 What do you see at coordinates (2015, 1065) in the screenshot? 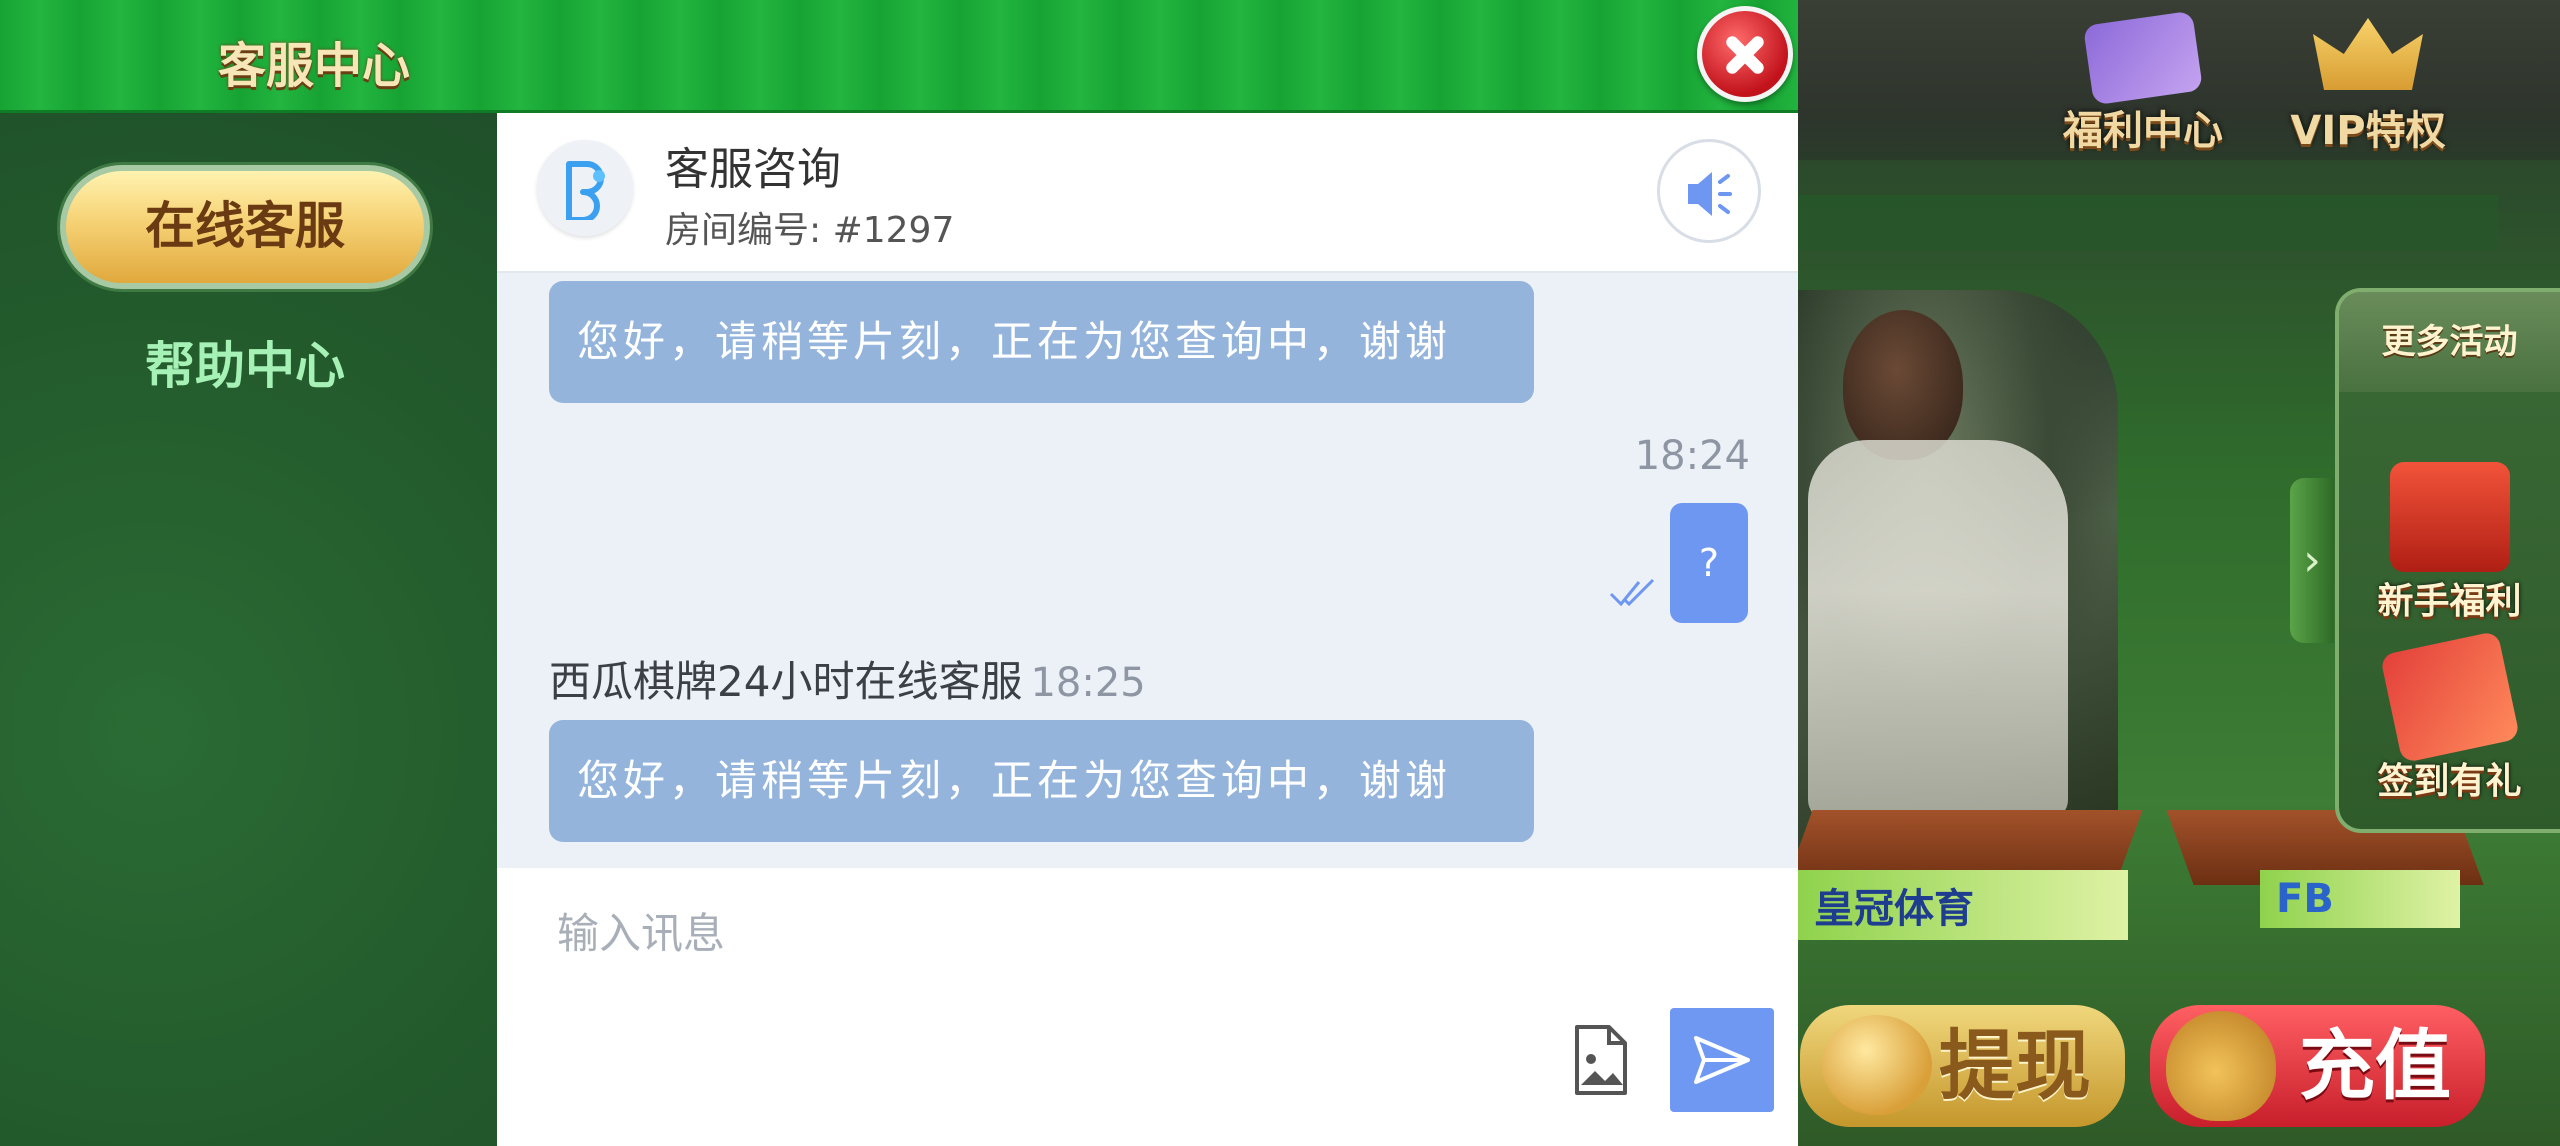
I see `withdraw-label: 提现` at bounding box center [2015, 1065].